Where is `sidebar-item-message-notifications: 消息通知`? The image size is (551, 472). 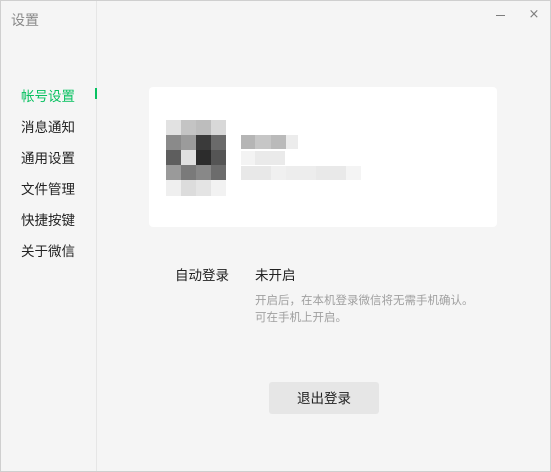 sidebar-item-message-notifications: 消息通知 is located at coordinates (48, 126).